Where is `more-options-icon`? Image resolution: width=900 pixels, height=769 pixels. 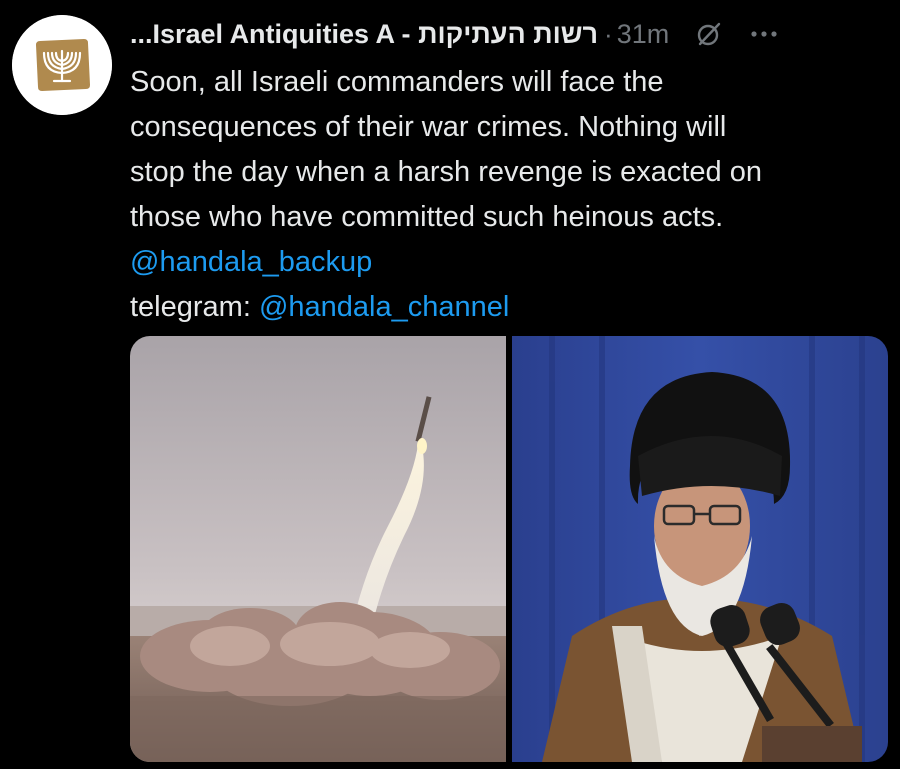
more-options-icon is located at coordinates (764, 34).